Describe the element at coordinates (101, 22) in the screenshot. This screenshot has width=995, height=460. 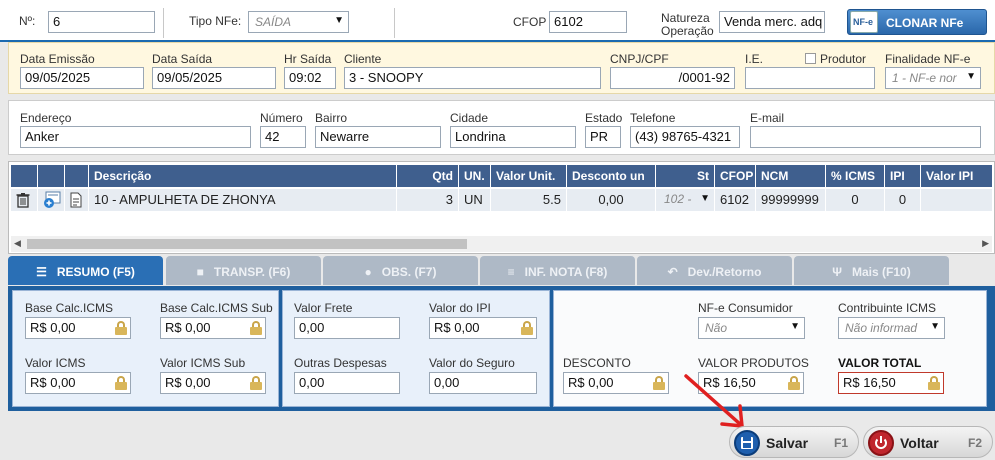
I see `numero-nfe-field: 6` at that location.